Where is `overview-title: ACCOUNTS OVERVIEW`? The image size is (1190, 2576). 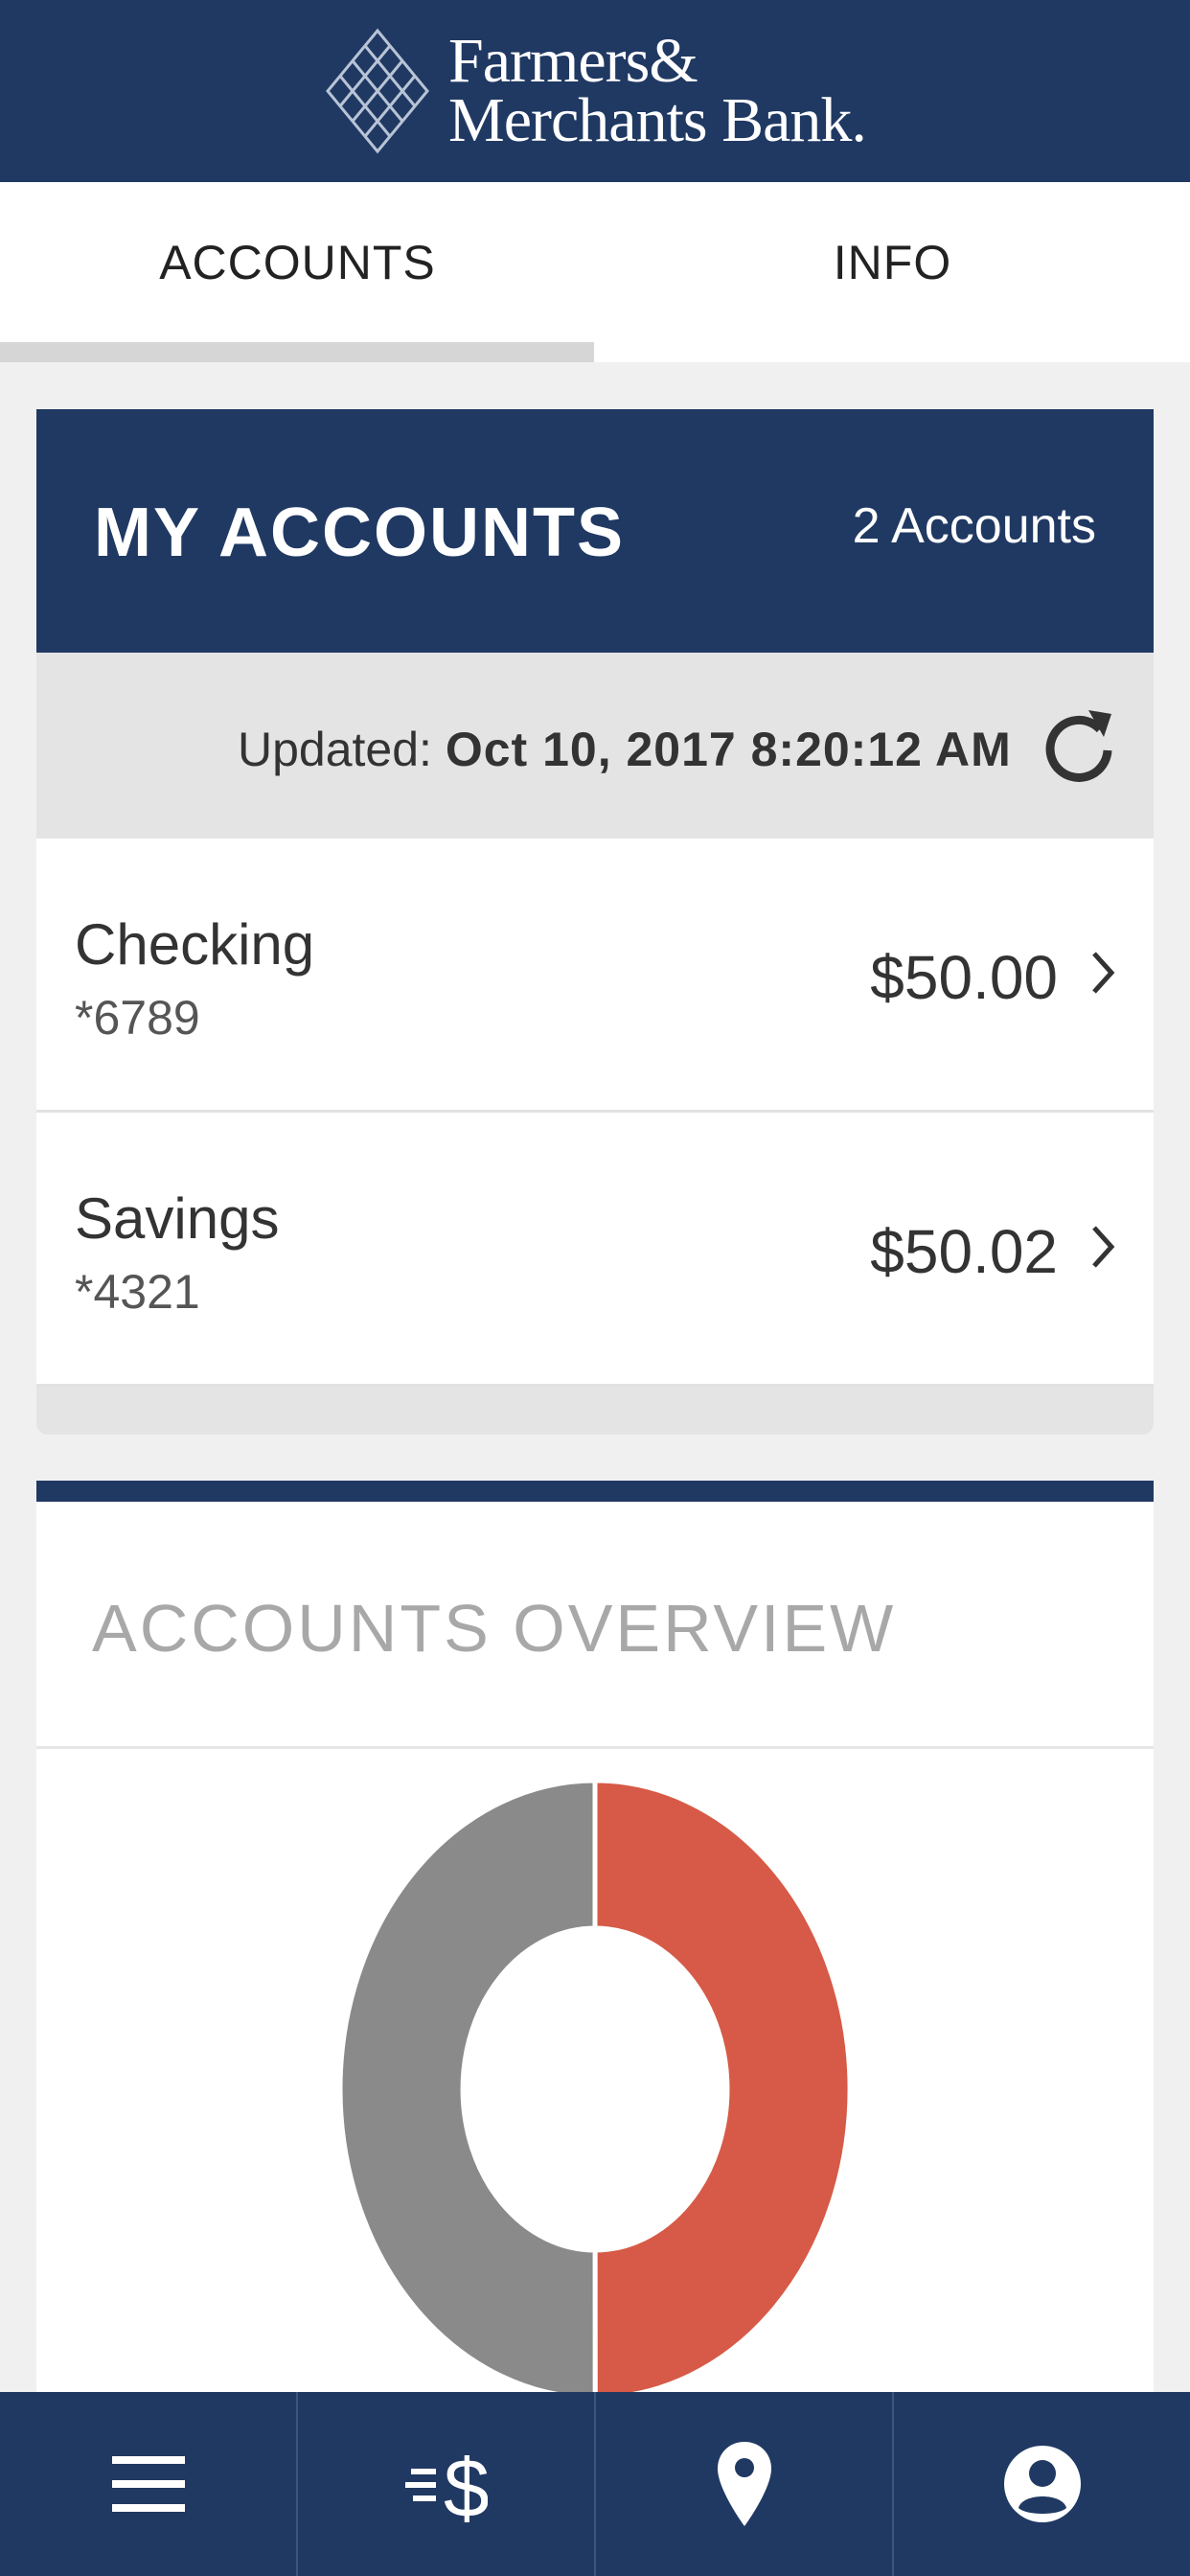 overview-title: ACCOUNTS OVERVIEW is located at coordinates (495, 1628).